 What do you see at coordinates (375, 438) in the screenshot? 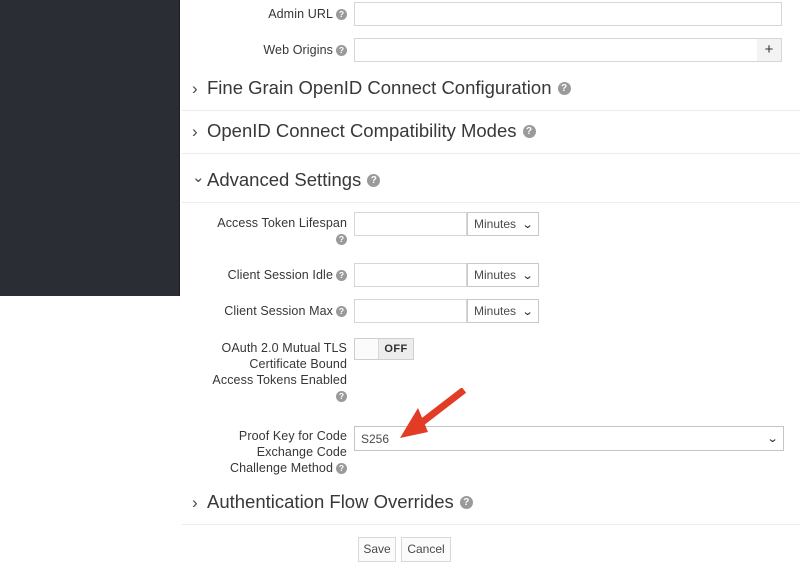
I see `select-value: S256` at bounding box center [375, 438].